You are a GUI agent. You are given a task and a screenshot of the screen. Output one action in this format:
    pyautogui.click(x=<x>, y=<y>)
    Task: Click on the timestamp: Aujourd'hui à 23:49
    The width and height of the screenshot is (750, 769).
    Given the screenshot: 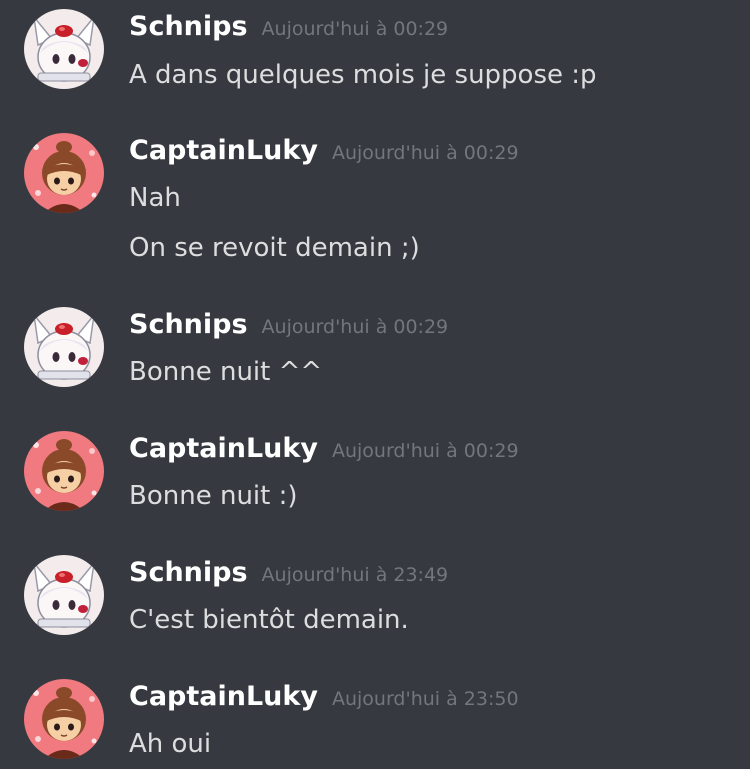 What is the action you would take?
    pyautogui.click(x=355, y=575)
    